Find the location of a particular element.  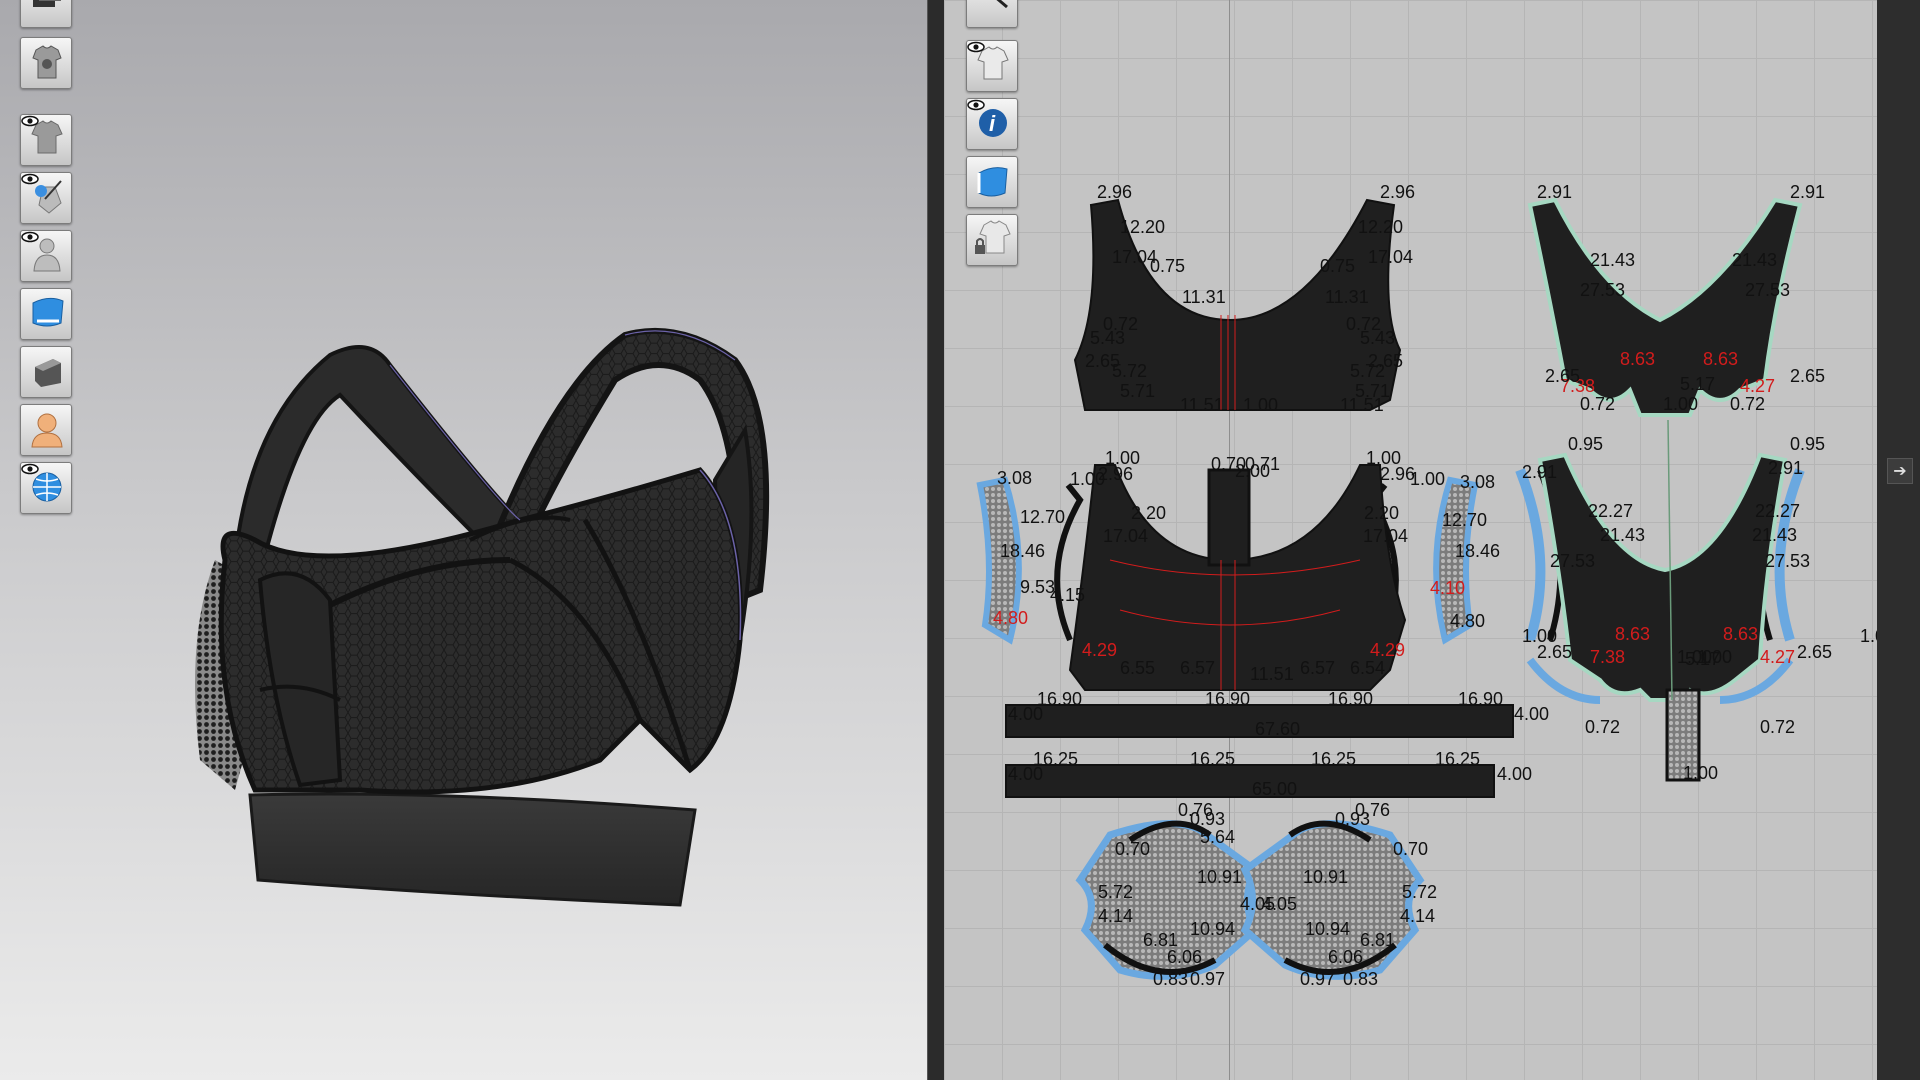

measurement-label: 5.17 is located at coordinates (1702, 659).